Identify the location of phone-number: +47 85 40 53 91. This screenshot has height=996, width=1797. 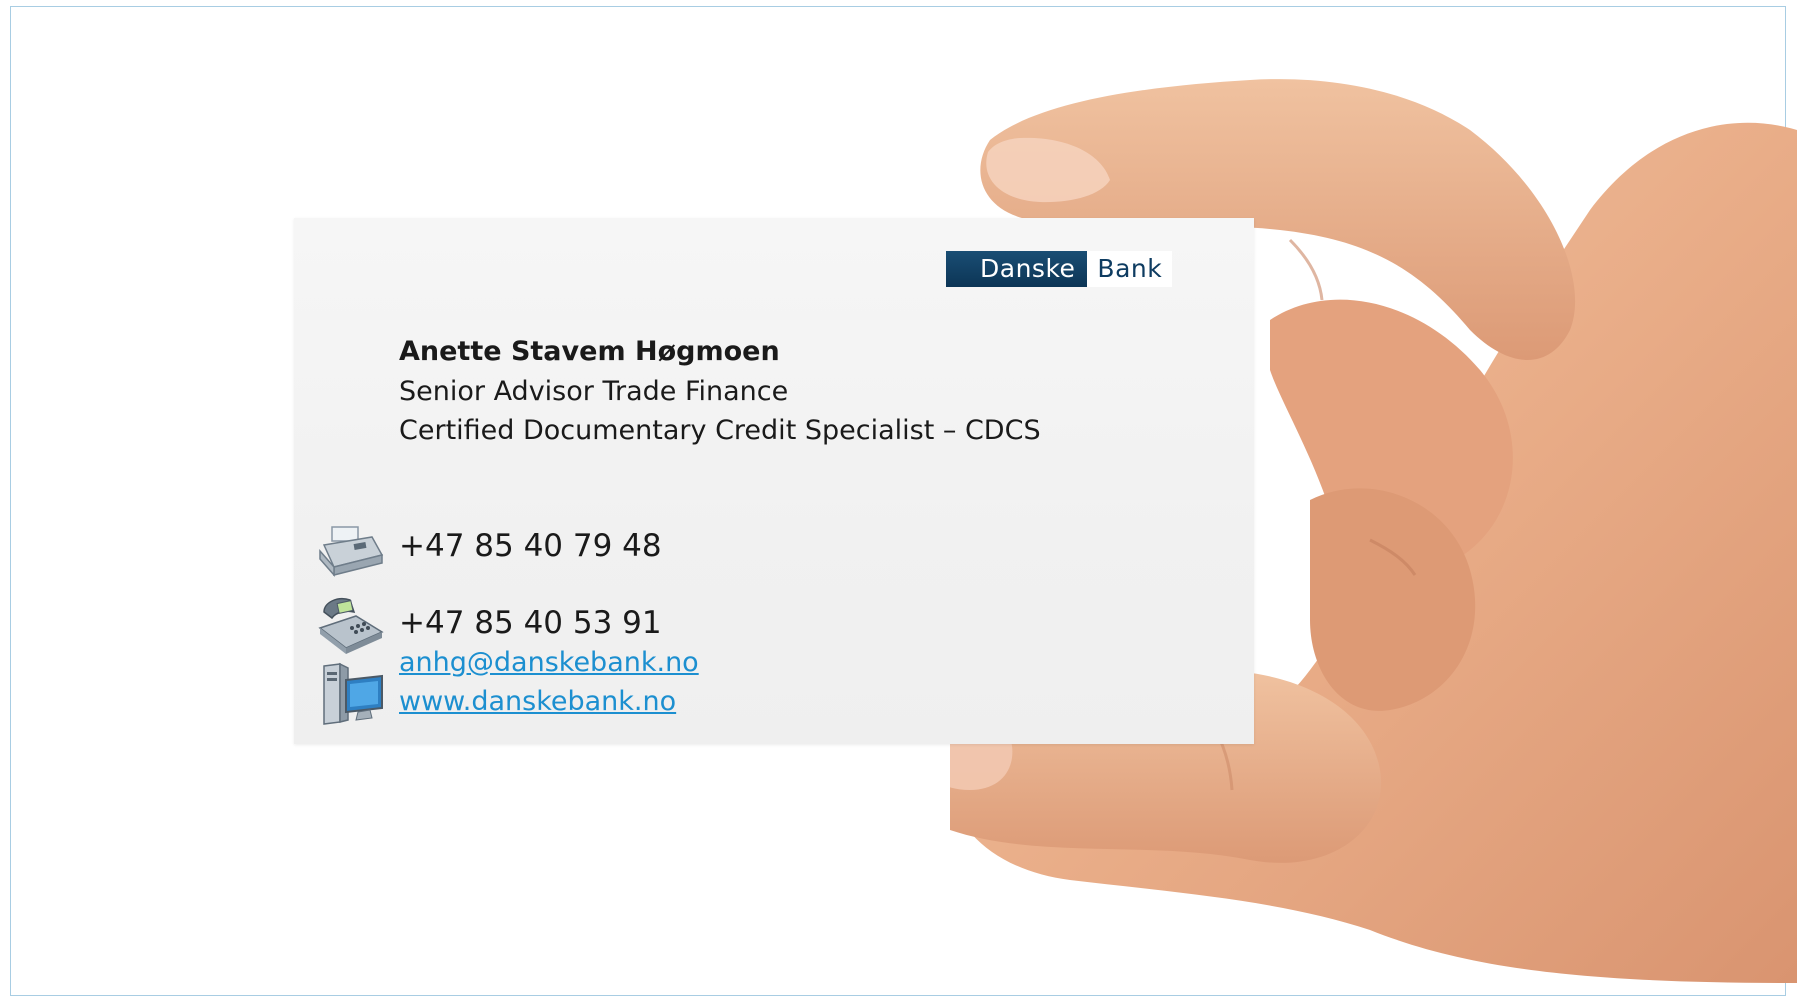
(530, 623).